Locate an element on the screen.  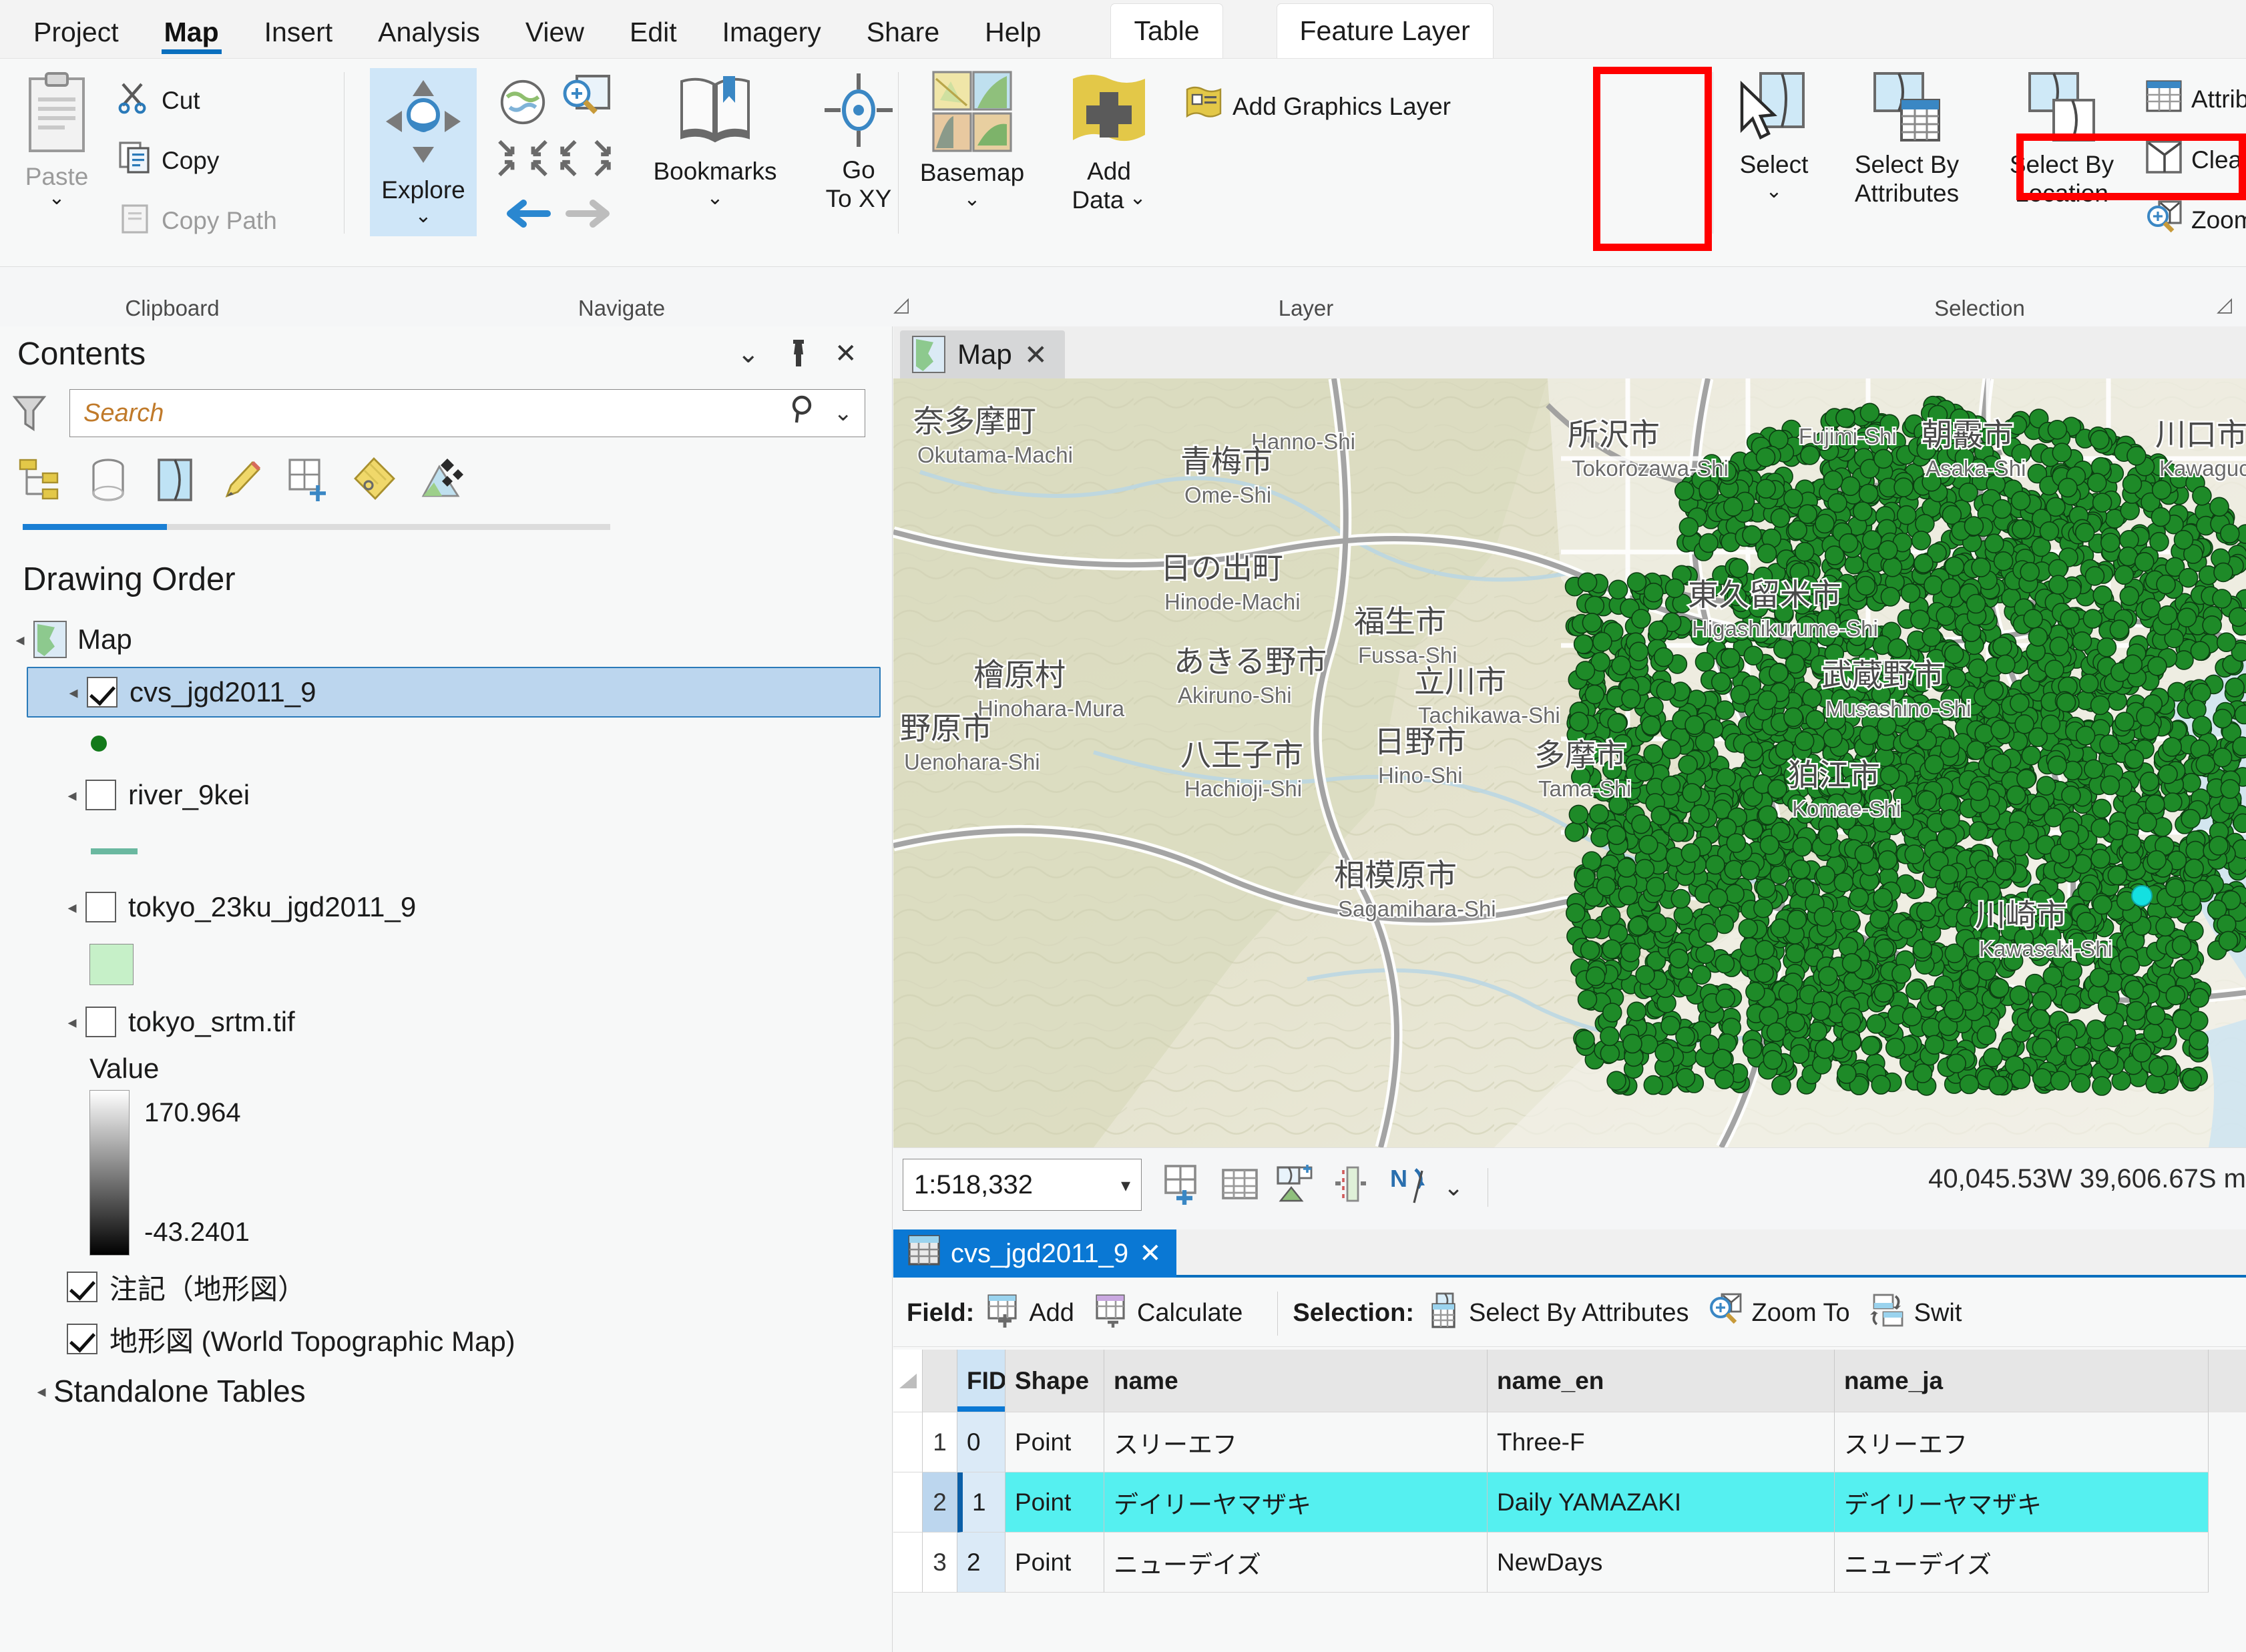
explore-caret: ⌄ is located at coordinates (423, 216).